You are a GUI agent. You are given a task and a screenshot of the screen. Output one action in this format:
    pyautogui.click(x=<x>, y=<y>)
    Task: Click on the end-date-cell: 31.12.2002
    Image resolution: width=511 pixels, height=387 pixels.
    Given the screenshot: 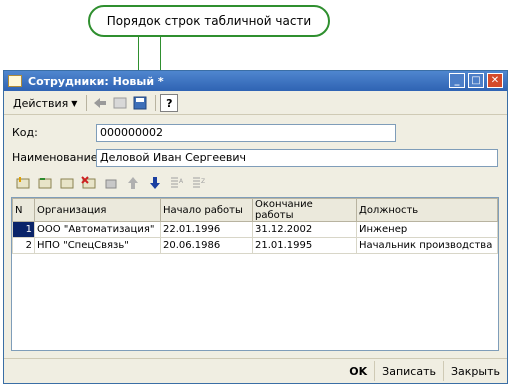 What is the action you would take?
    pyautogui.click(x=304, y=229)
    